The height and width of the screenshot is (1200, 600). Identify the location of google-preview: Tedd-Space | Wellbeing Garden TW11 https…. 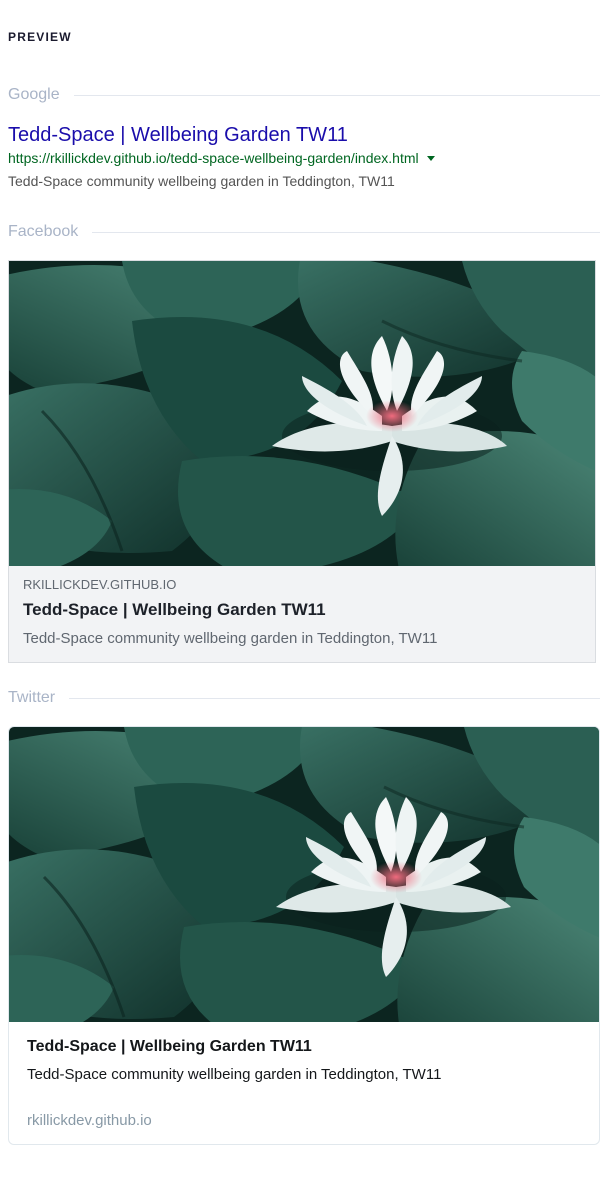
(303, 157).